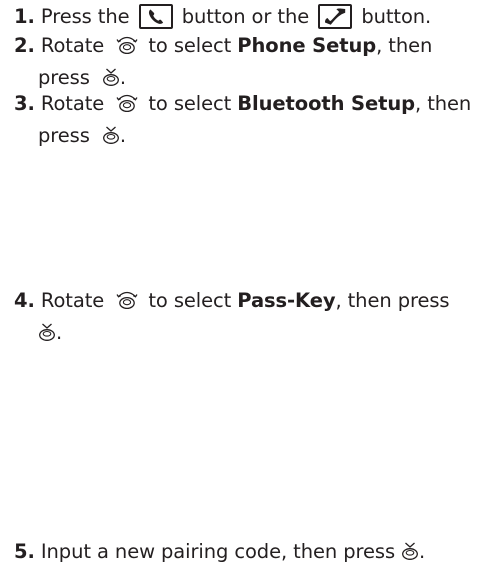 The height and width of the screenshot is (569, 479). Describe the element at coordinates (307, 45) in the screenshot. I see `menu-item-name: Phone Setup` at that location.